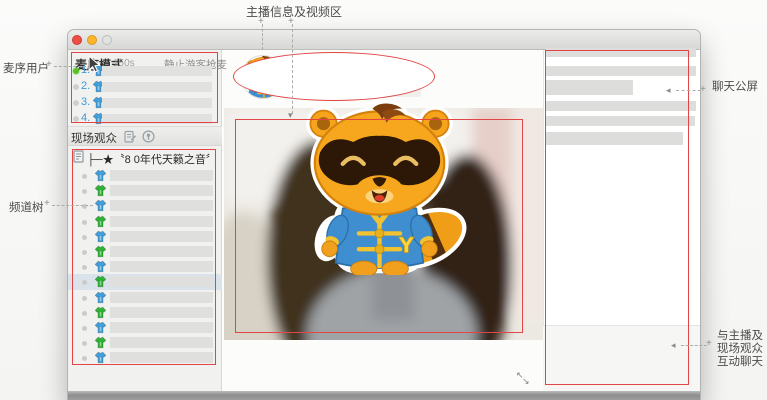  Describe the element at coordinates (77, 40) in the screenshot. I see `close-window-button` at that location.